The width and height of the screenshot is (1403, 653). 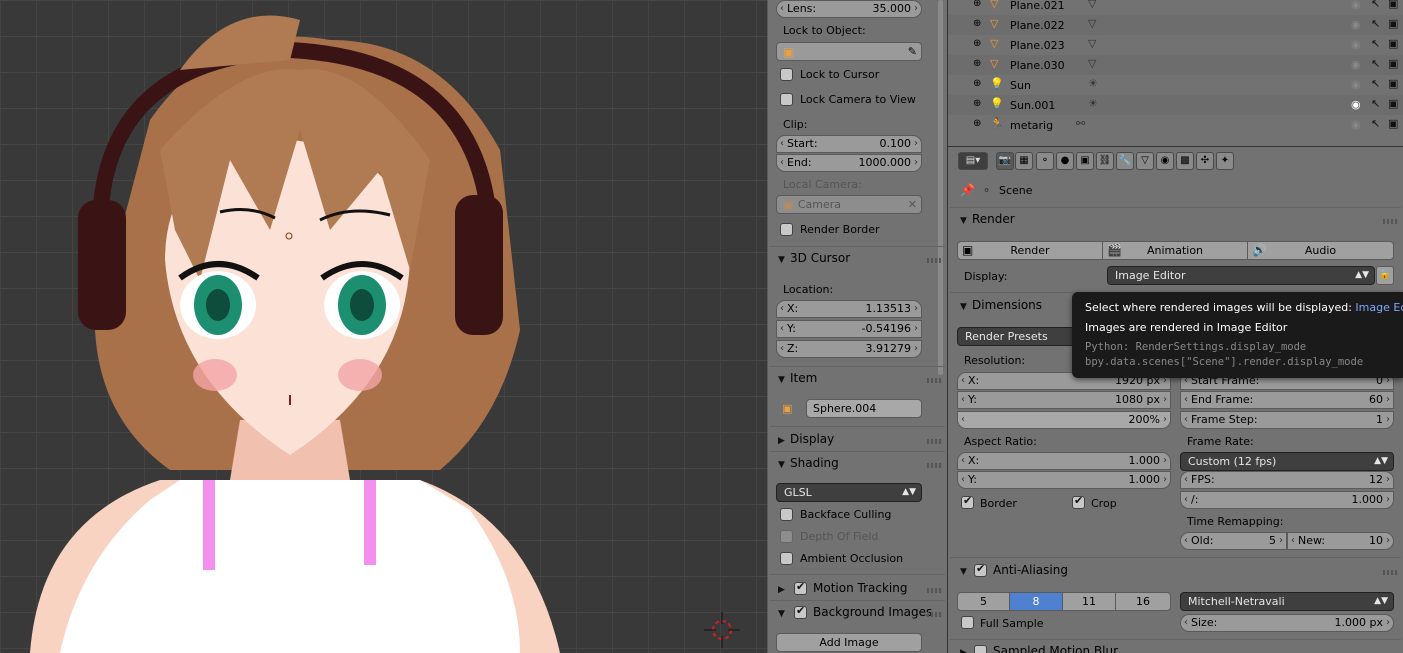 I want to click on lock-object-field: ▣ ✎, so click(x=849, y=51).